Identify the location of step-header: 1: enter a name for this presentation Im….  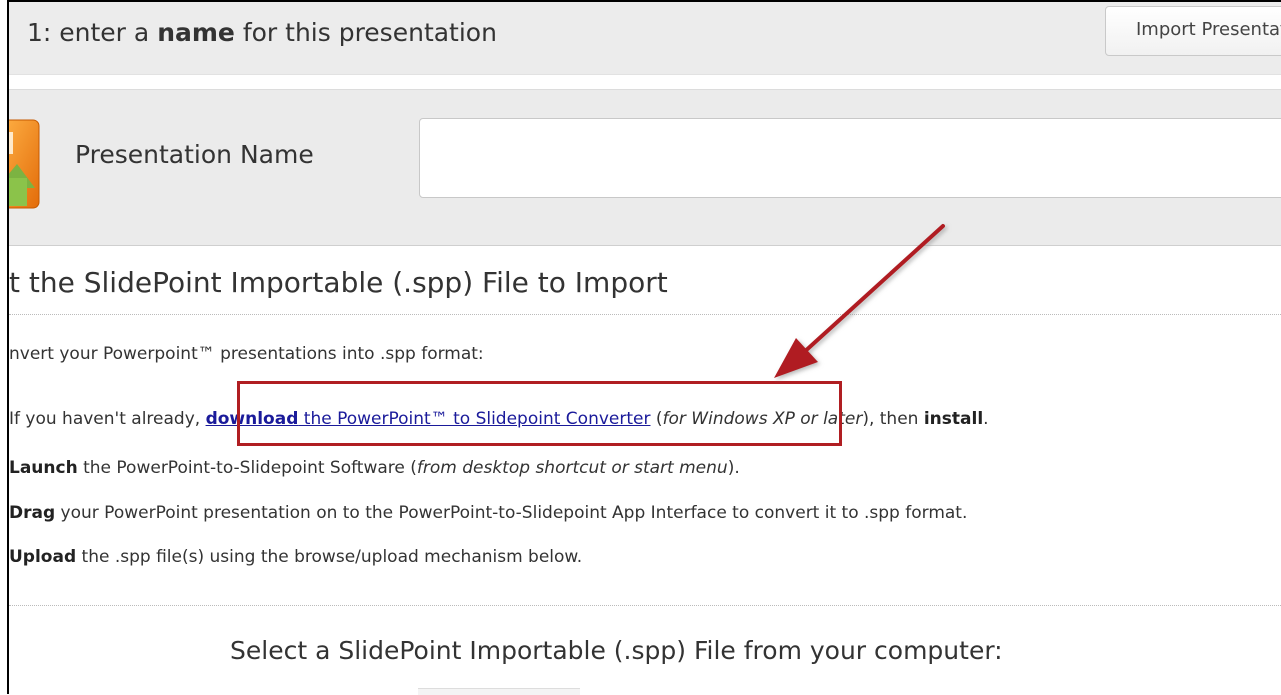
(645, 38).